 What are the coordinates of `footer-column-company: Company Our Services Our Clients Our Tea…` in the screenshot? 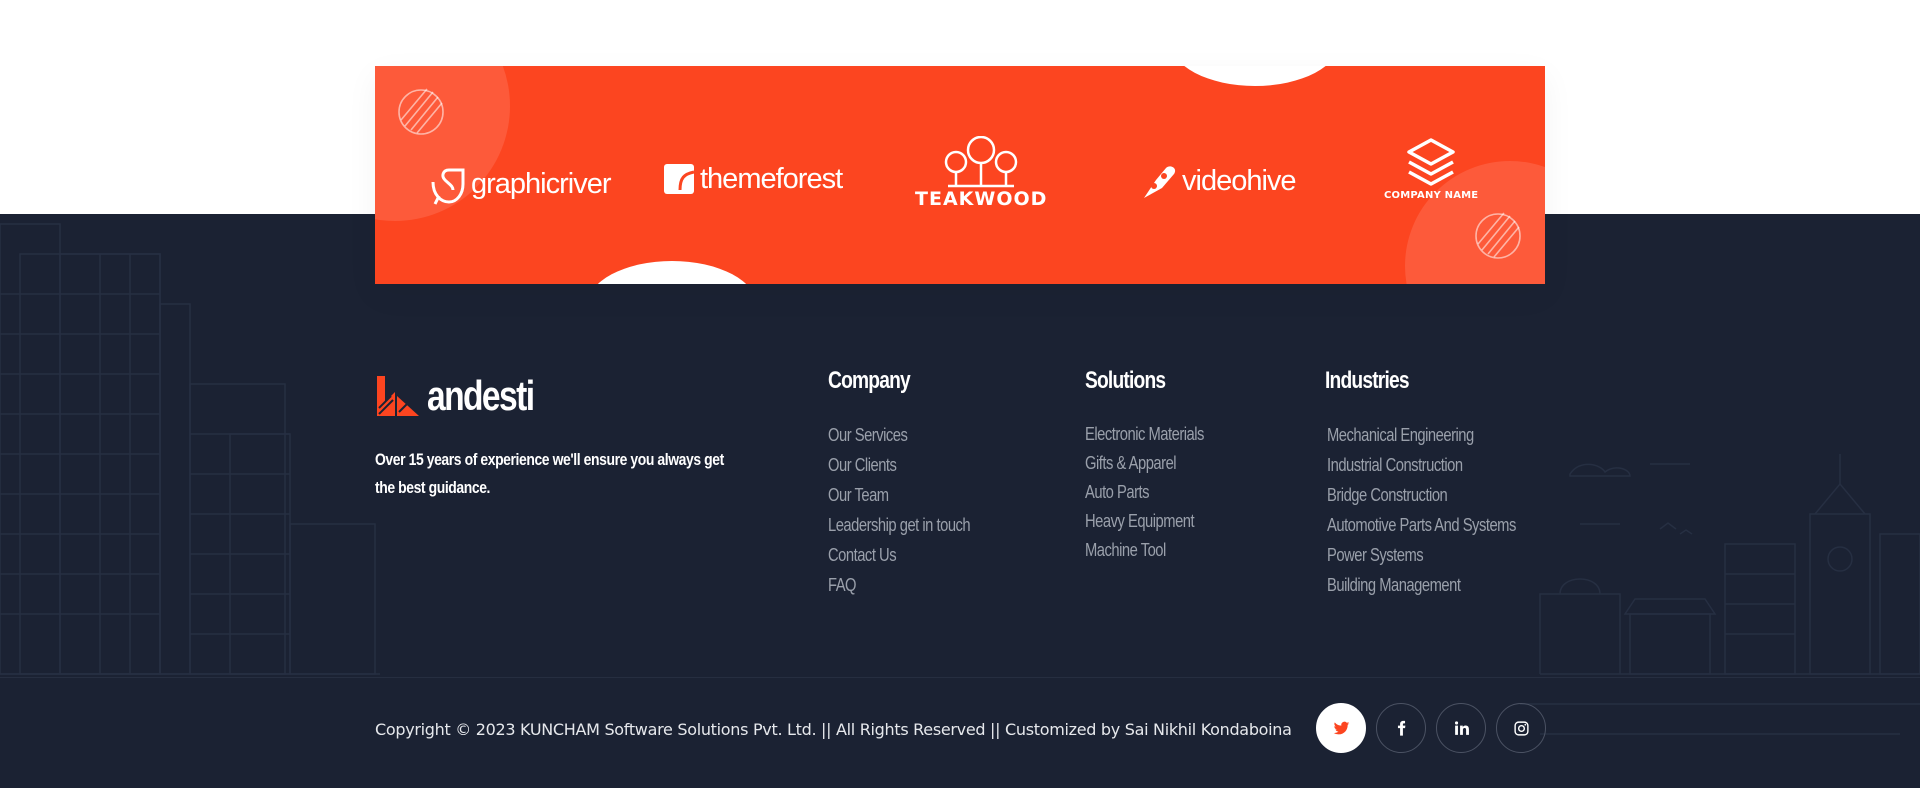 It's located at (914, 483).